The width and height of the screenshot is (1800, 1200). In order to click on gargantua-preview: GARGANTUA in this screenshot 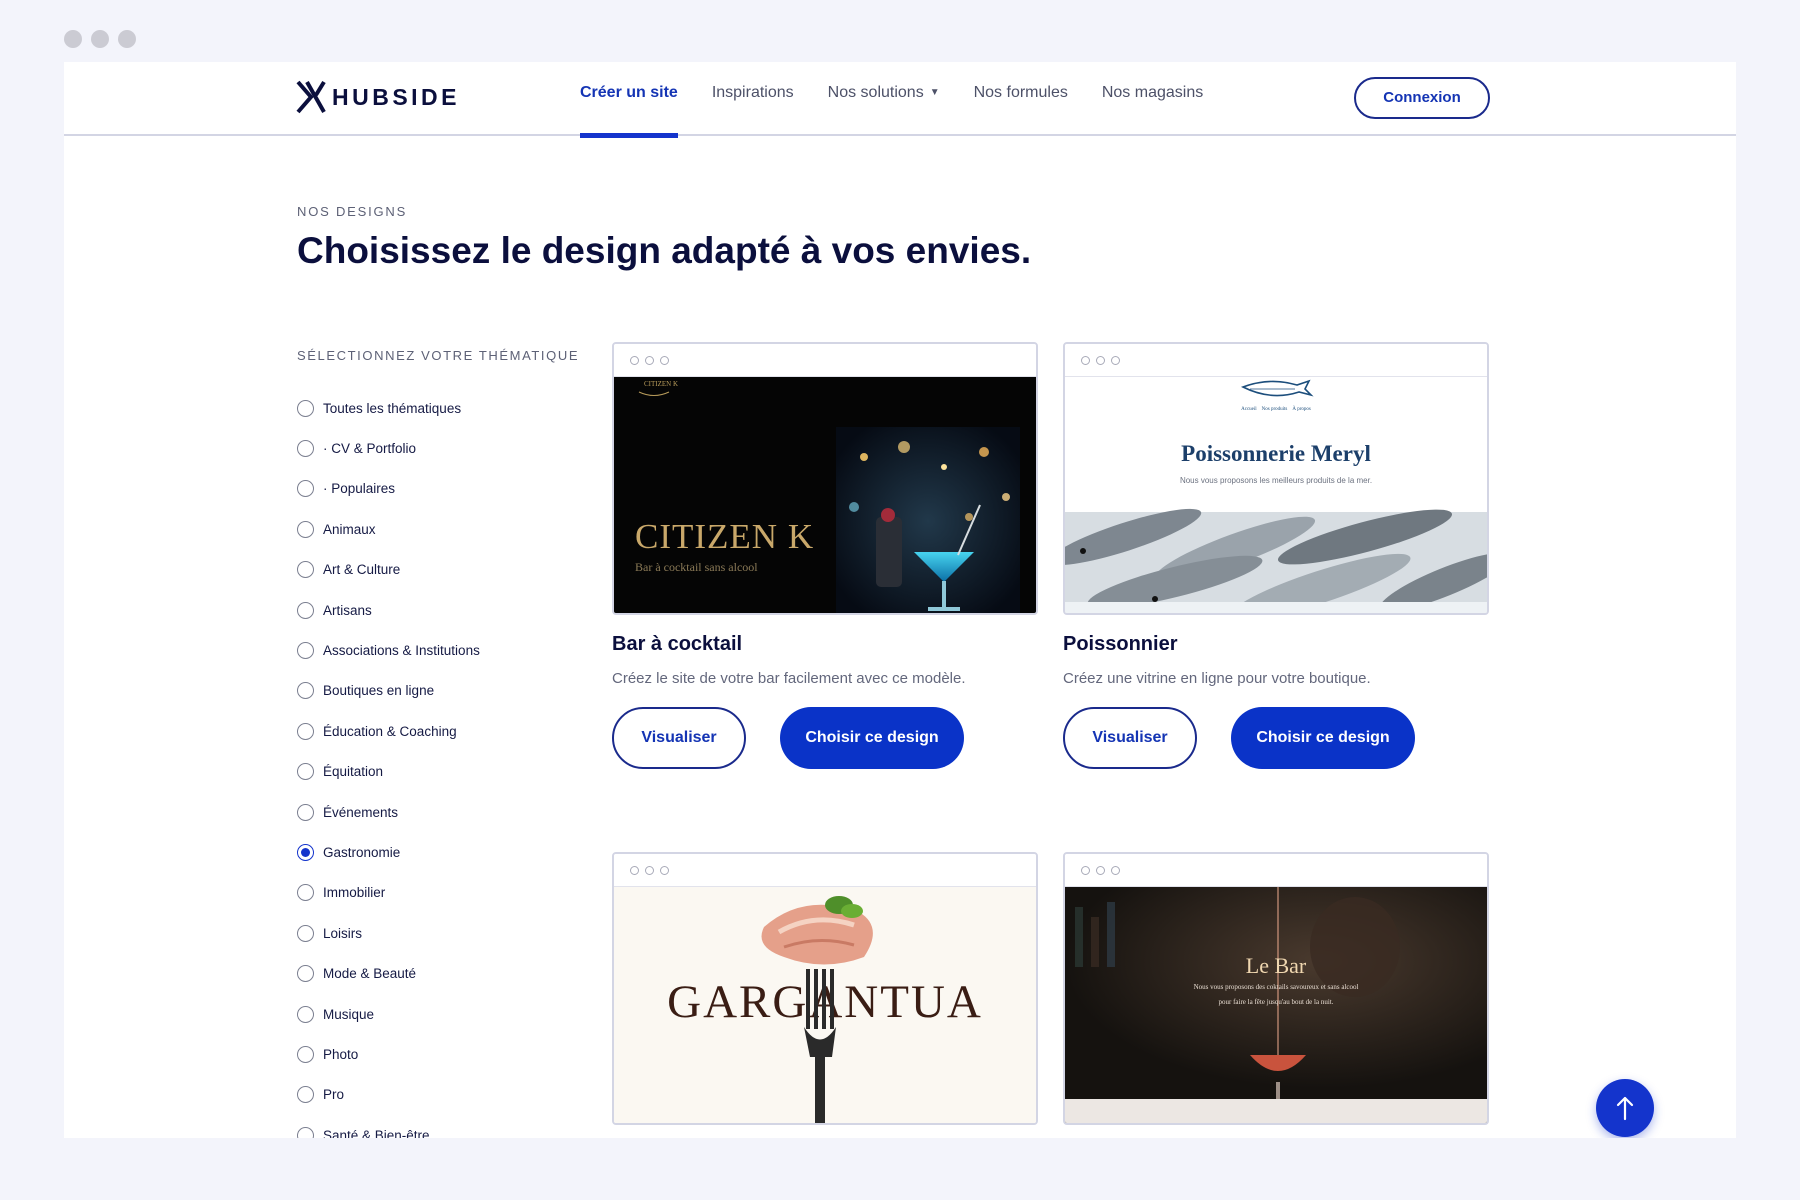, I will do `click(825, 1005)`.